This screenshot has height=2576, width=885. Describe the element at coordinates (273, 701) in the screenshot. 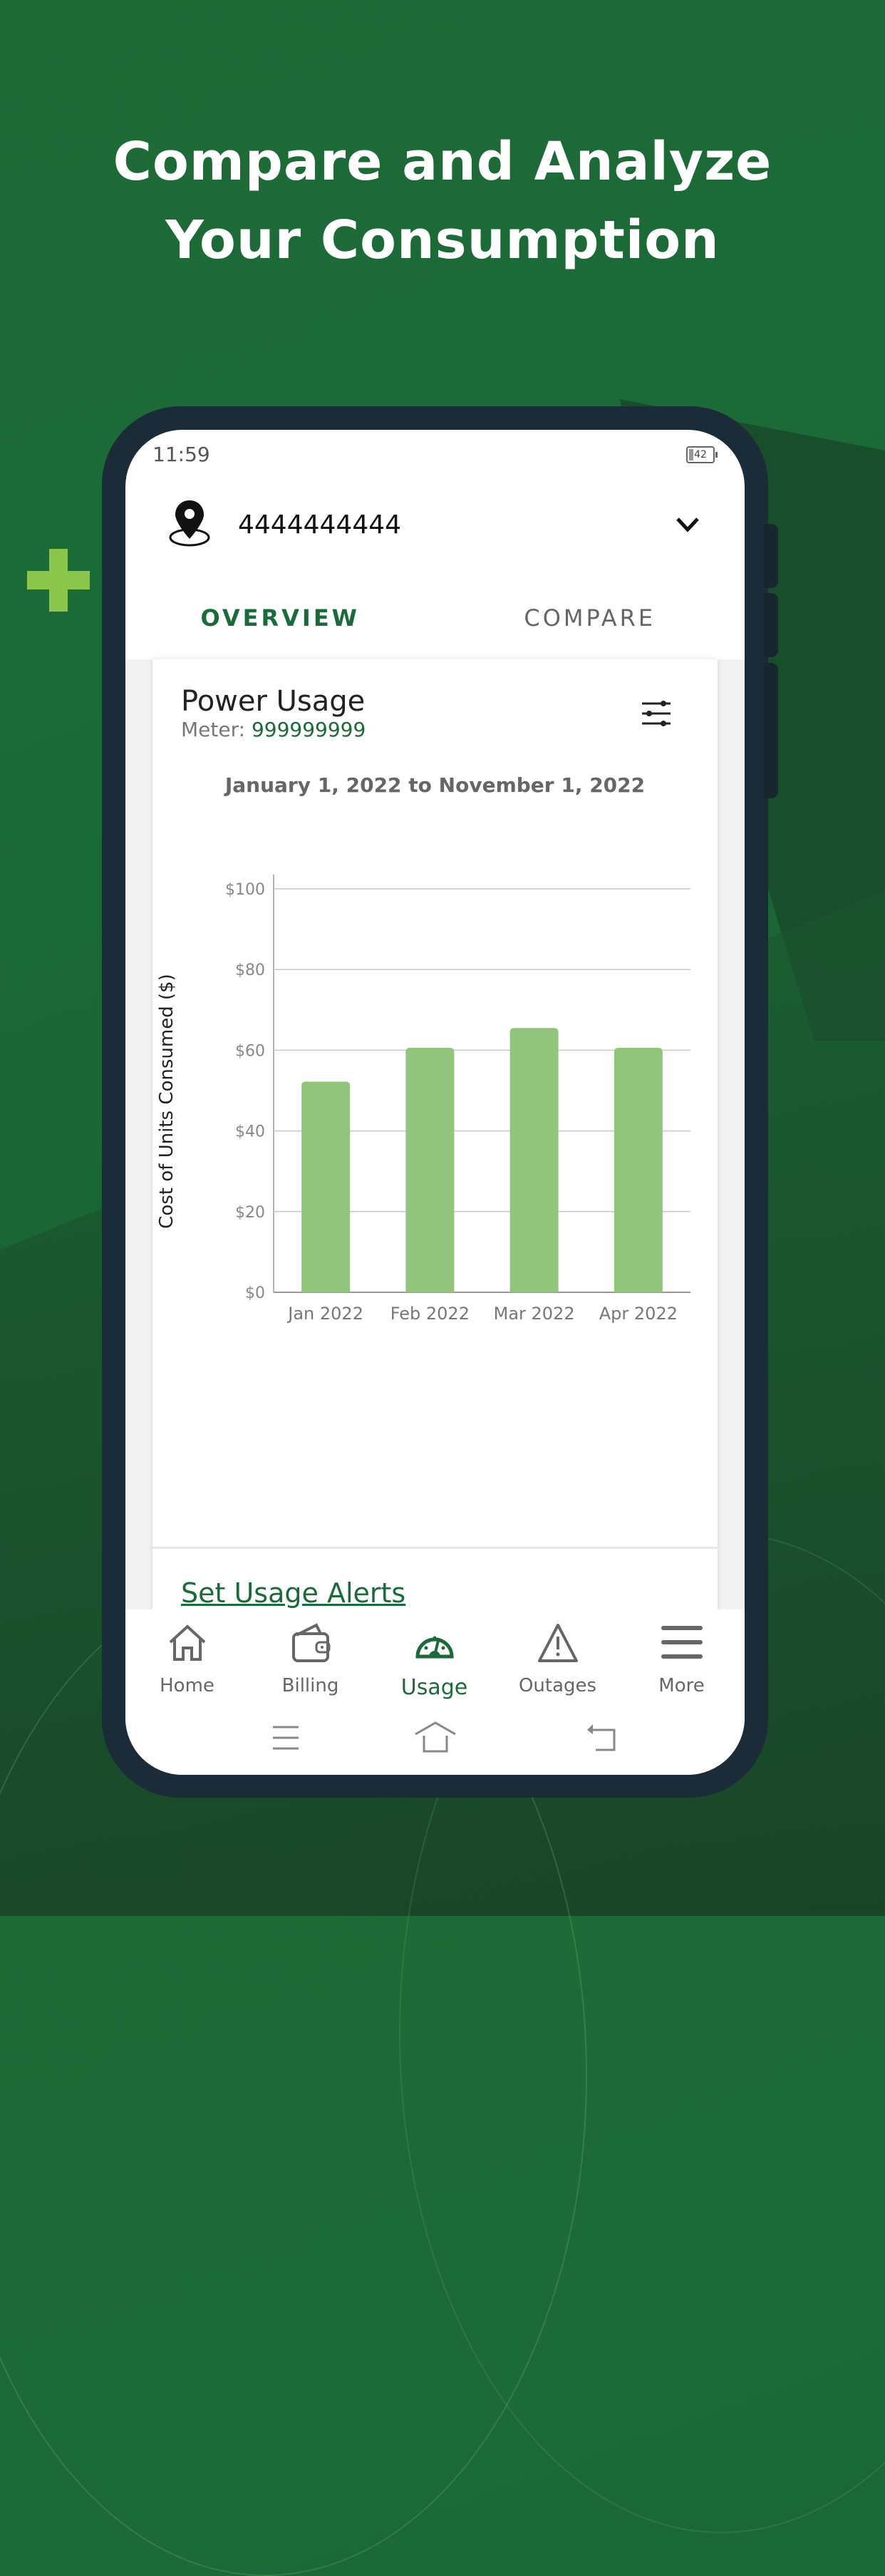

I see `card-title: Power Usage` at that location.